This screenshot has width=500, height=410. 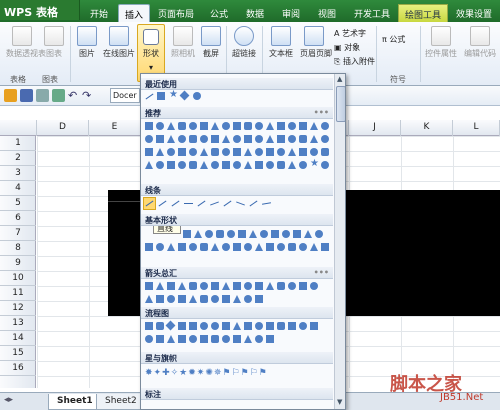 I want to click on elbow-arrow-icon, so click(x=201, y=203).